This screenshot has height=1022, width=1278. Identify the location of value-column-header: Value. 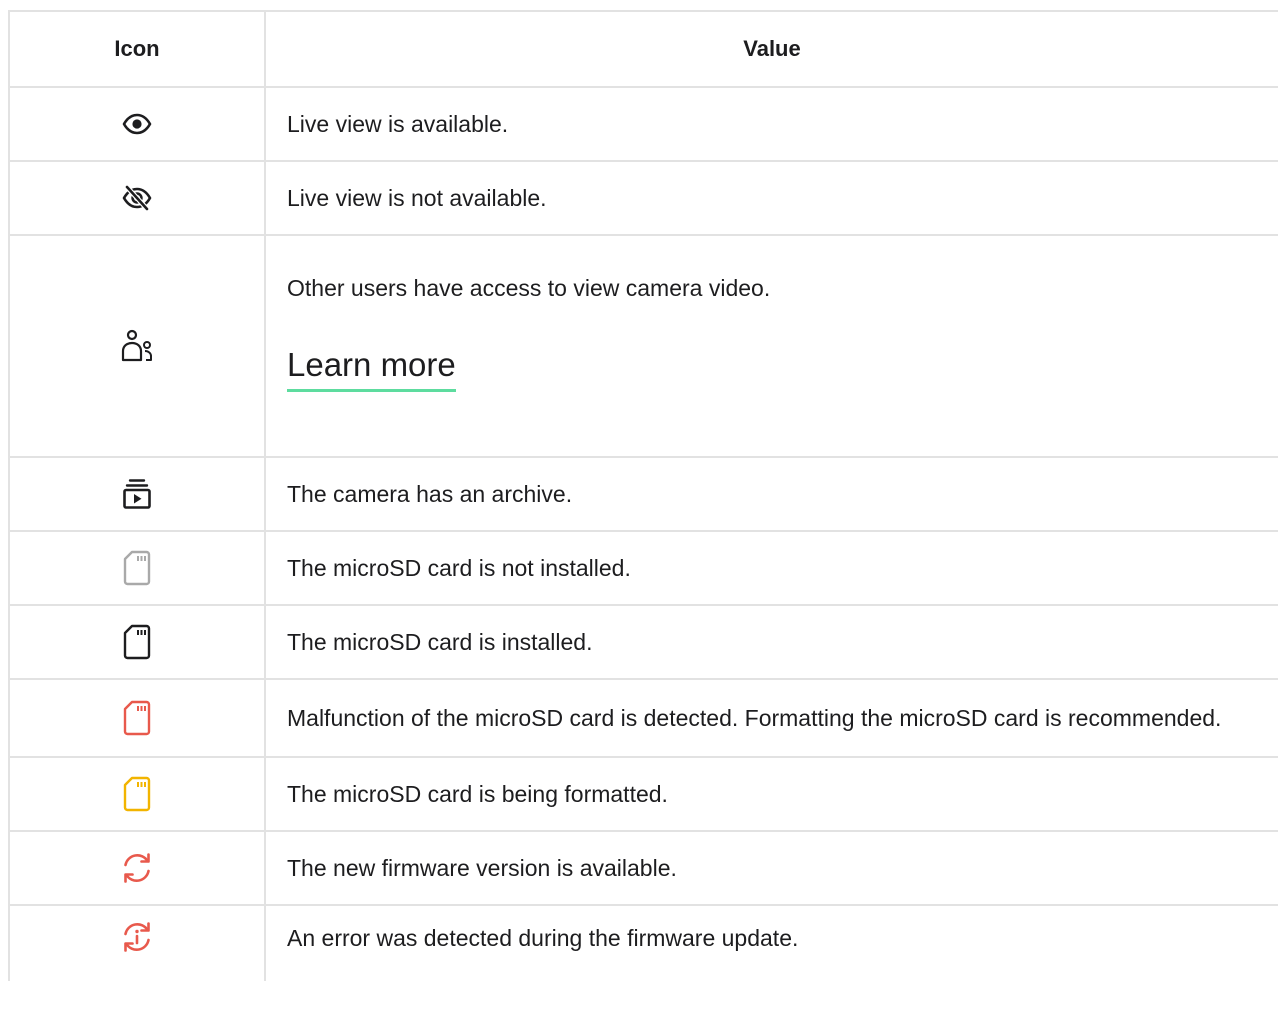
(771, 49).